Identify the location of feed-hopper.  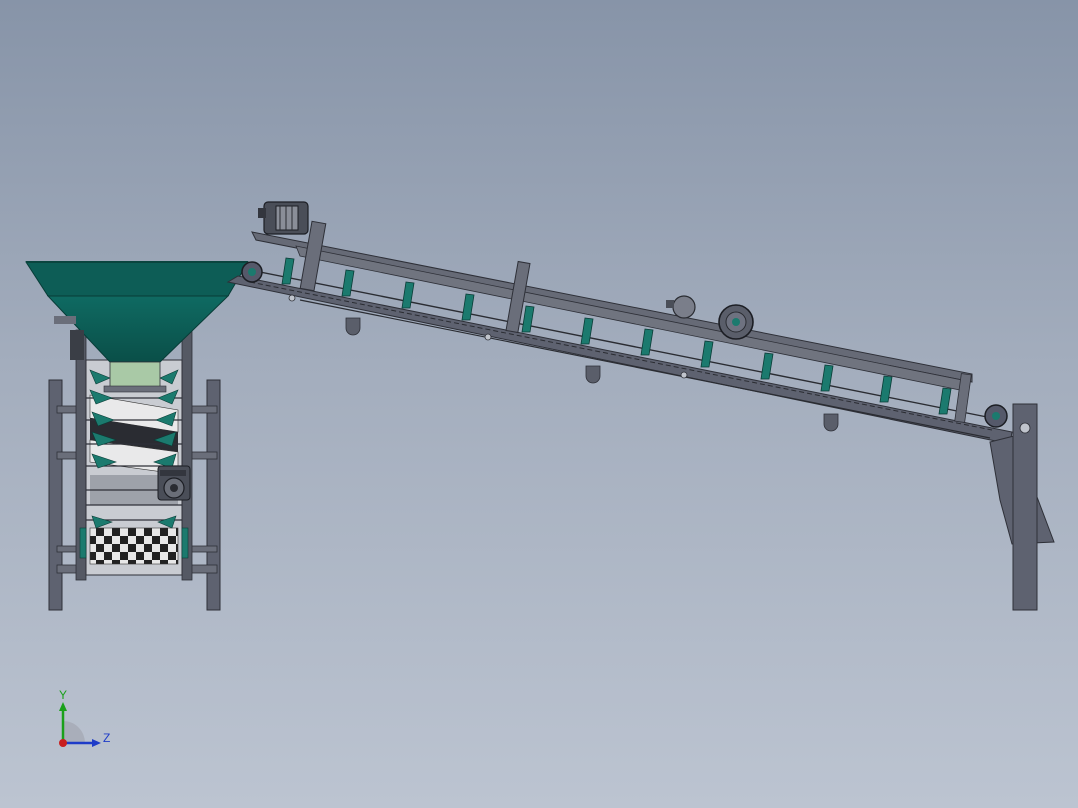
(137, 327).